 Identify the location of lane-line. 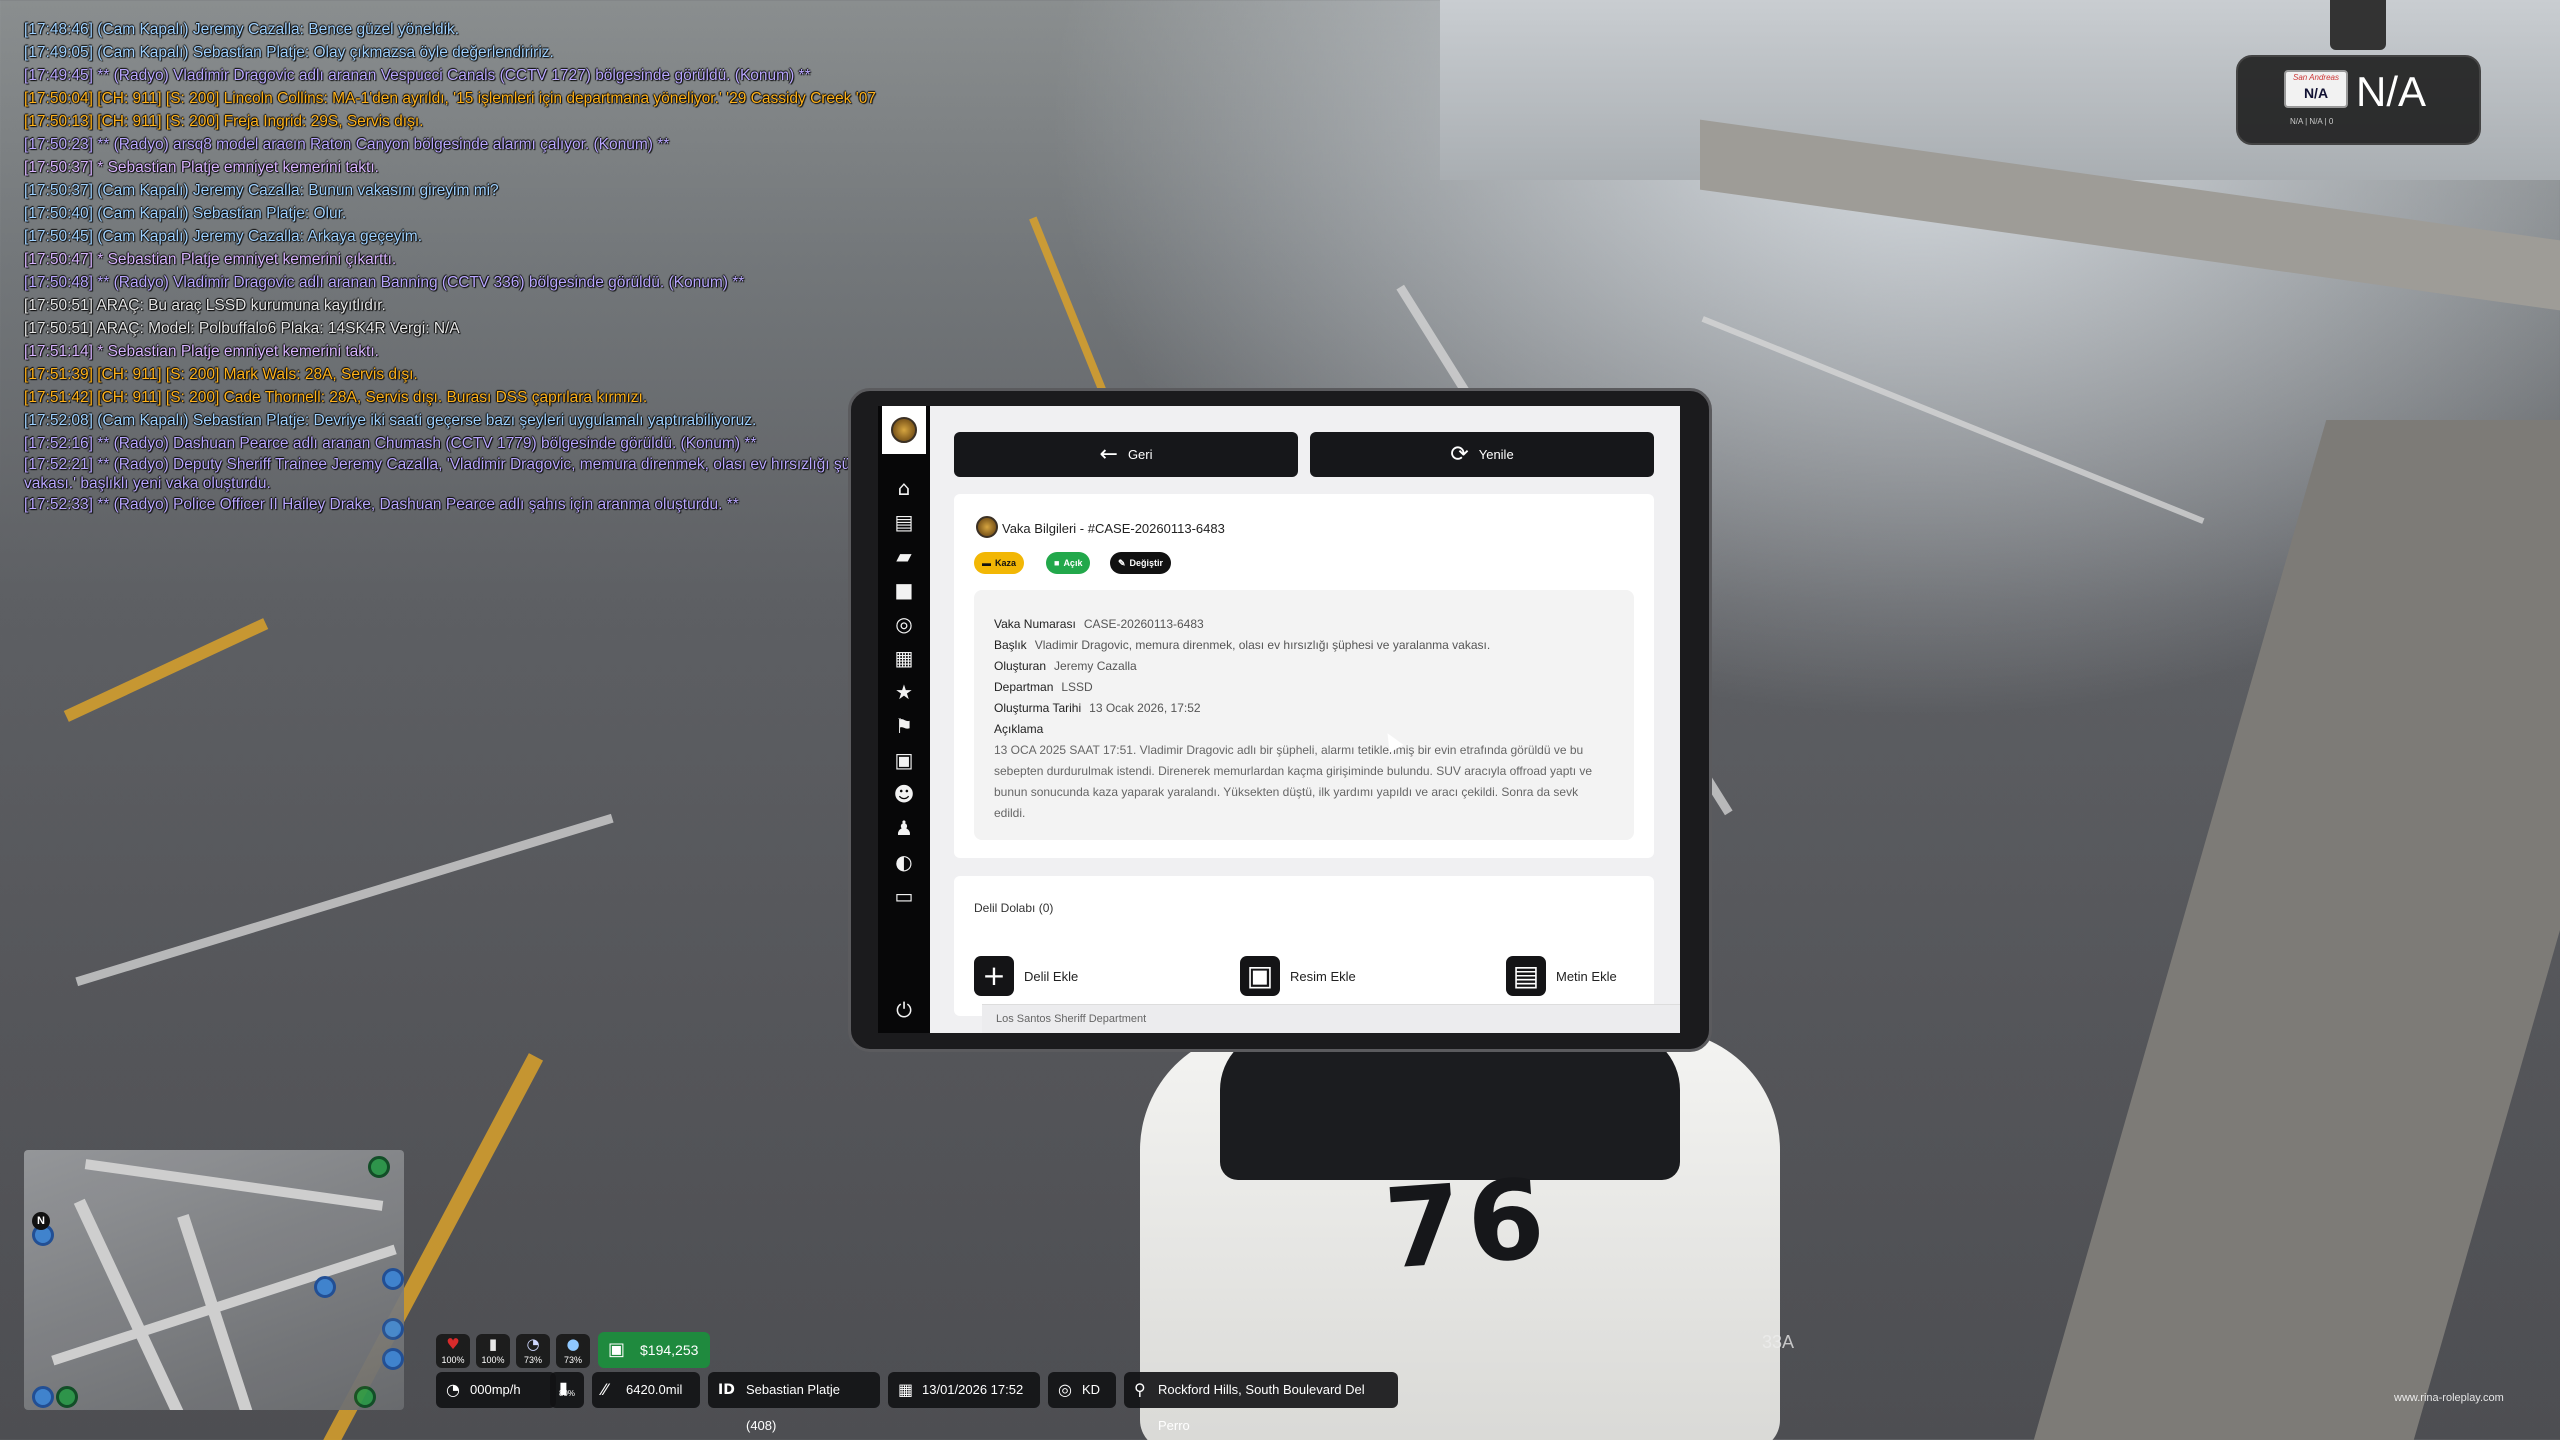
(166, 670).